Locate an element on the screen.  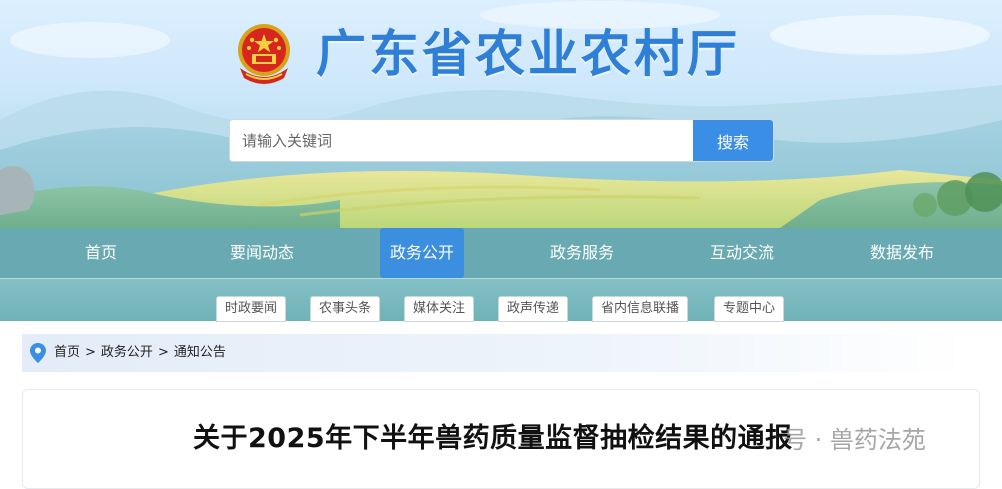
subnav-item-headlines: 农事头条 is located at coordinates (345, 309).